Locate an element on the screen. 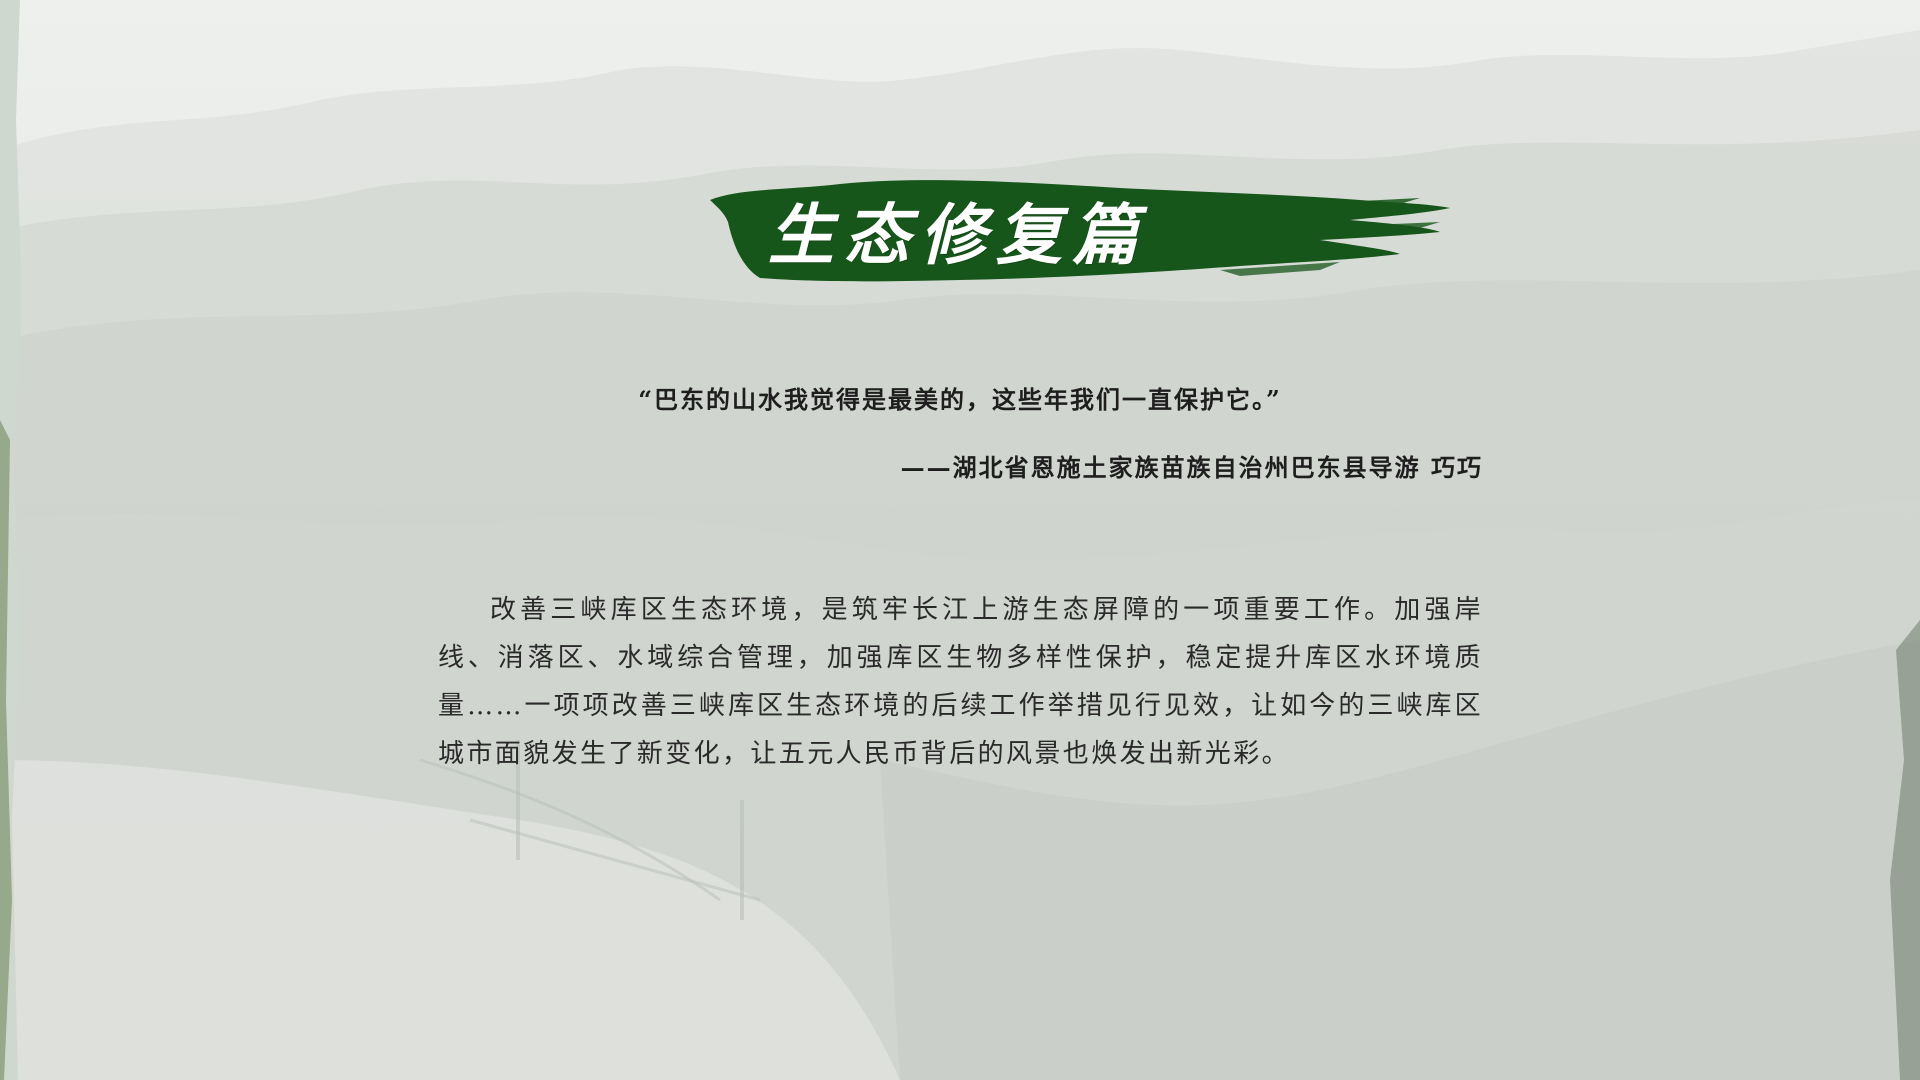  quote-text: “巴东的山水我觉得是最美的，这些年我们一直保护它。” is located at coordinates (960, 399).